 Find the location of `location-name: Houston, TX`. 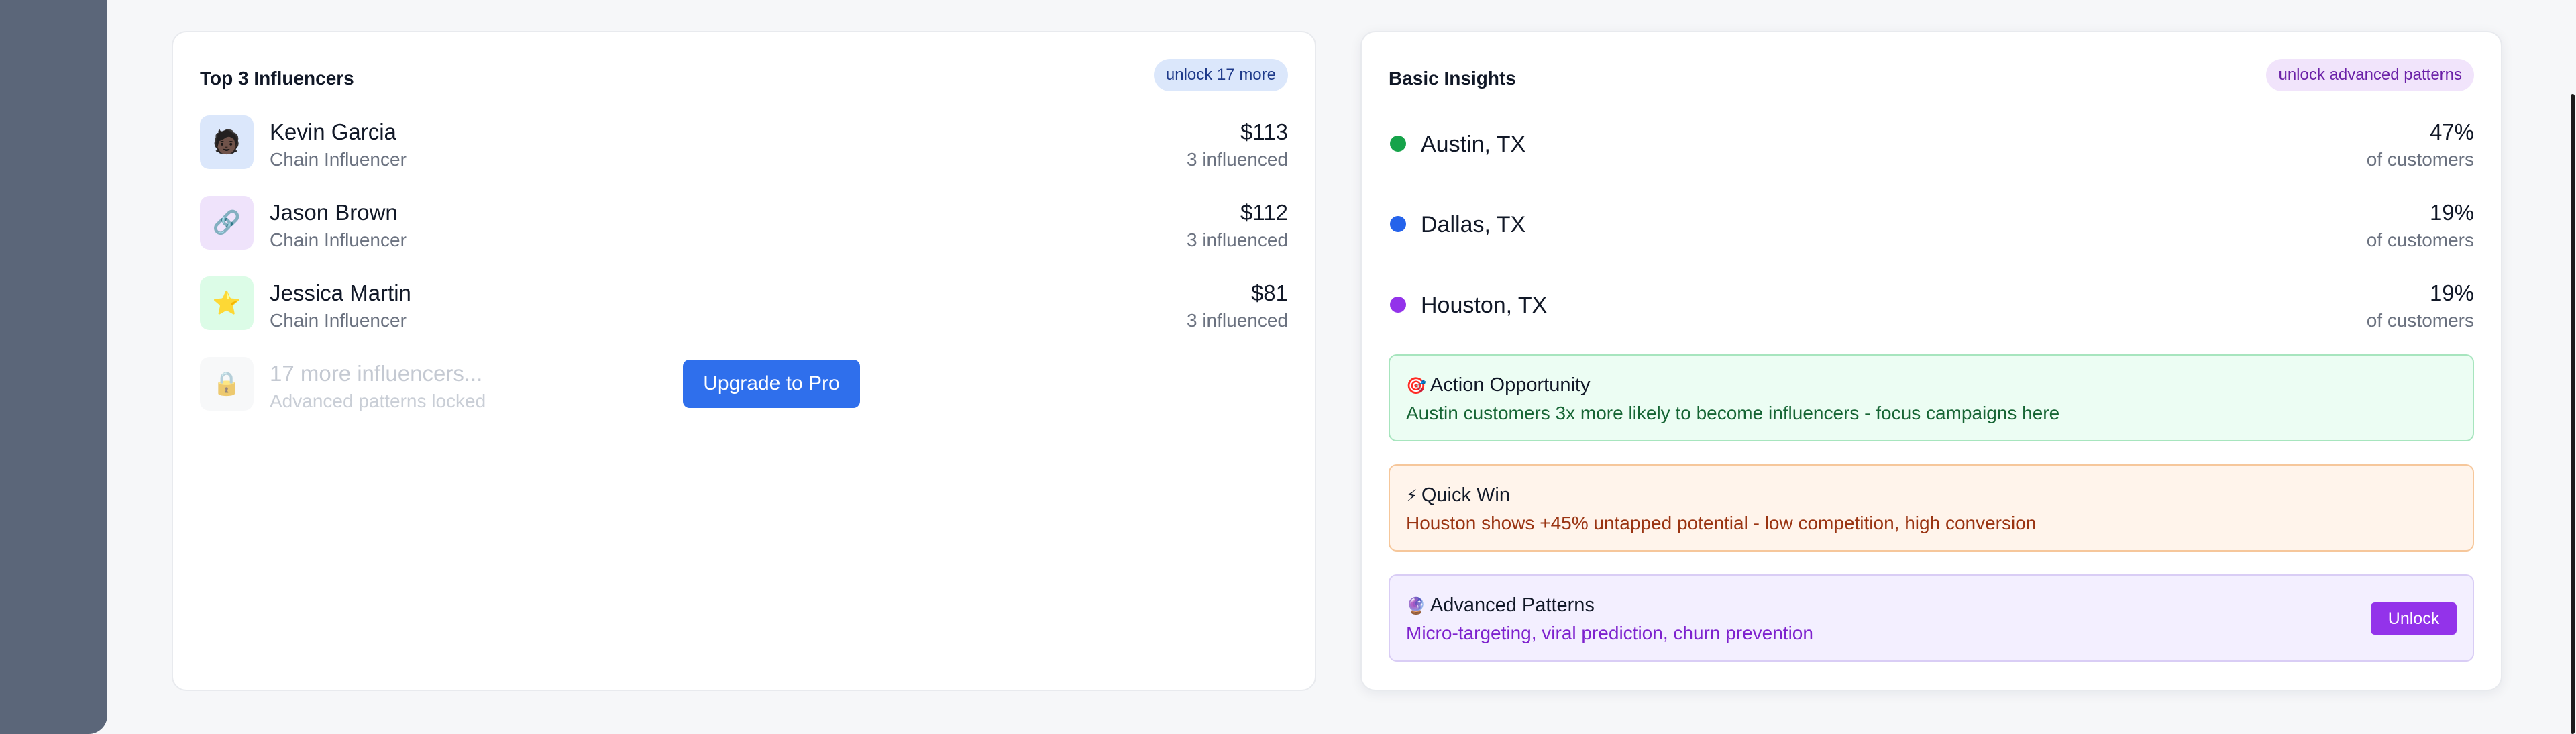

location-name: Houston, TX is located at coordinates (1484, 305).